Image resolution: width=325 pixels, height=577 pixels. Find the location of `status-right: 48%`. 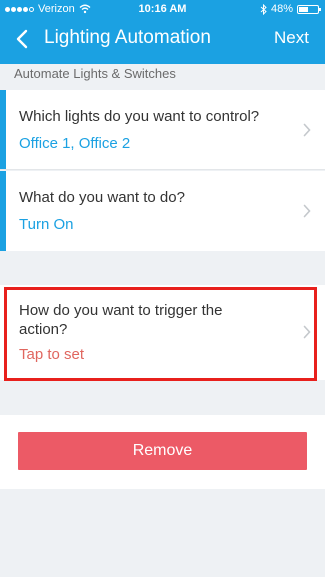

status-right: 48% is located at coordinates (290, 9).